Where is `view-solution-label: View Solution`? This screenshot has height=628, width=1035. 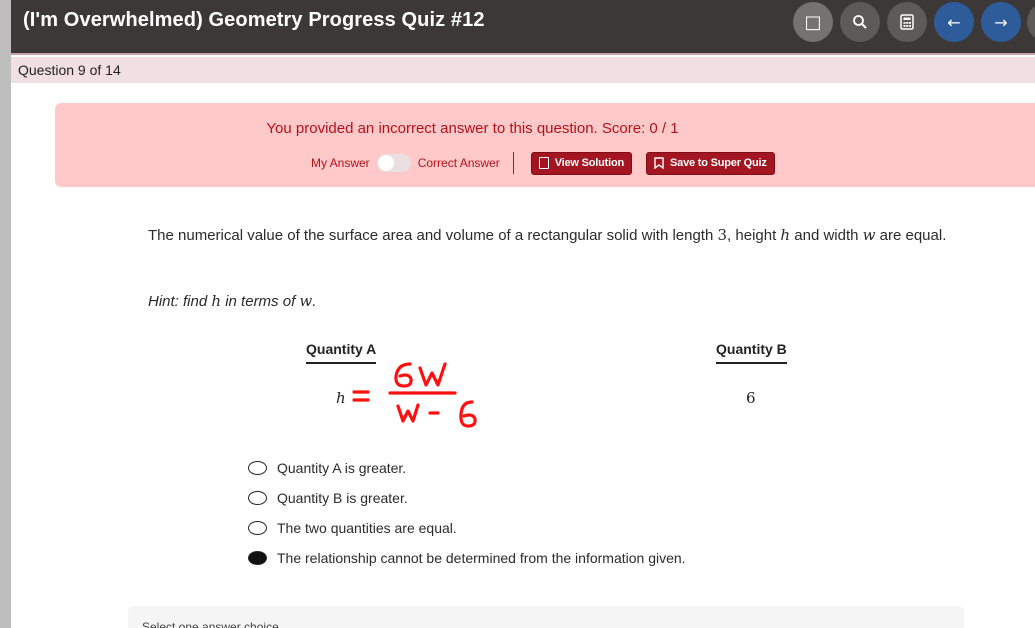 view-solution-label: View Solution is located at coordinates (589, 163).